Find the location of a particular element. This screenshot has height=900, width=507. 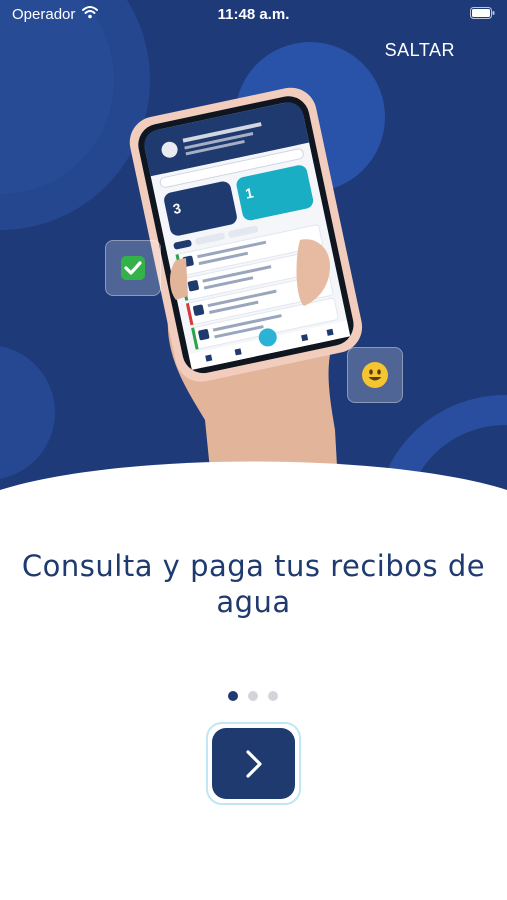

clock: 11:48 a.m. is located at coordinates (253, 14).